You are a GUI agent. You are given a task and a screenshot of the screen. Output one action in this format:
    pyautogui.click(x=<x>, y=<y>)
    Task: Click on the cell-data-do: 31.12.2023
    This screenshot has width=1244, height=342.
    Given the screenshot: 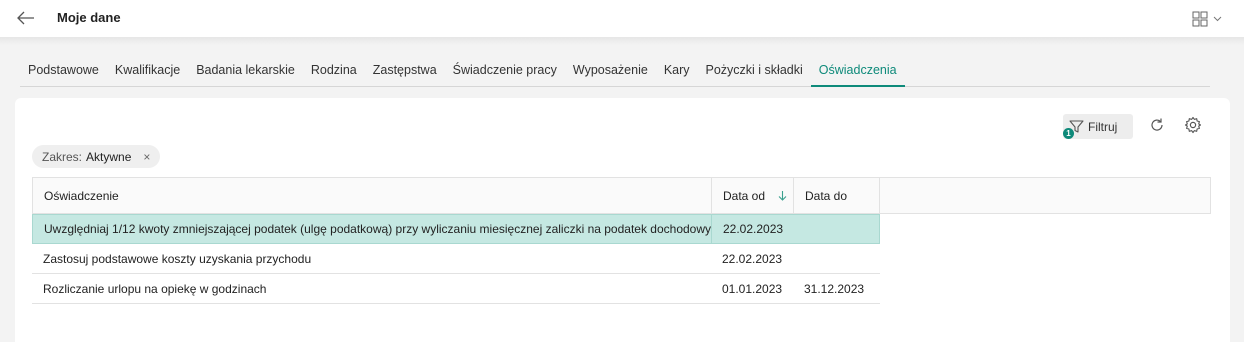 What is the action you would take?
    pyautogui.click(x=834, y=288)
    